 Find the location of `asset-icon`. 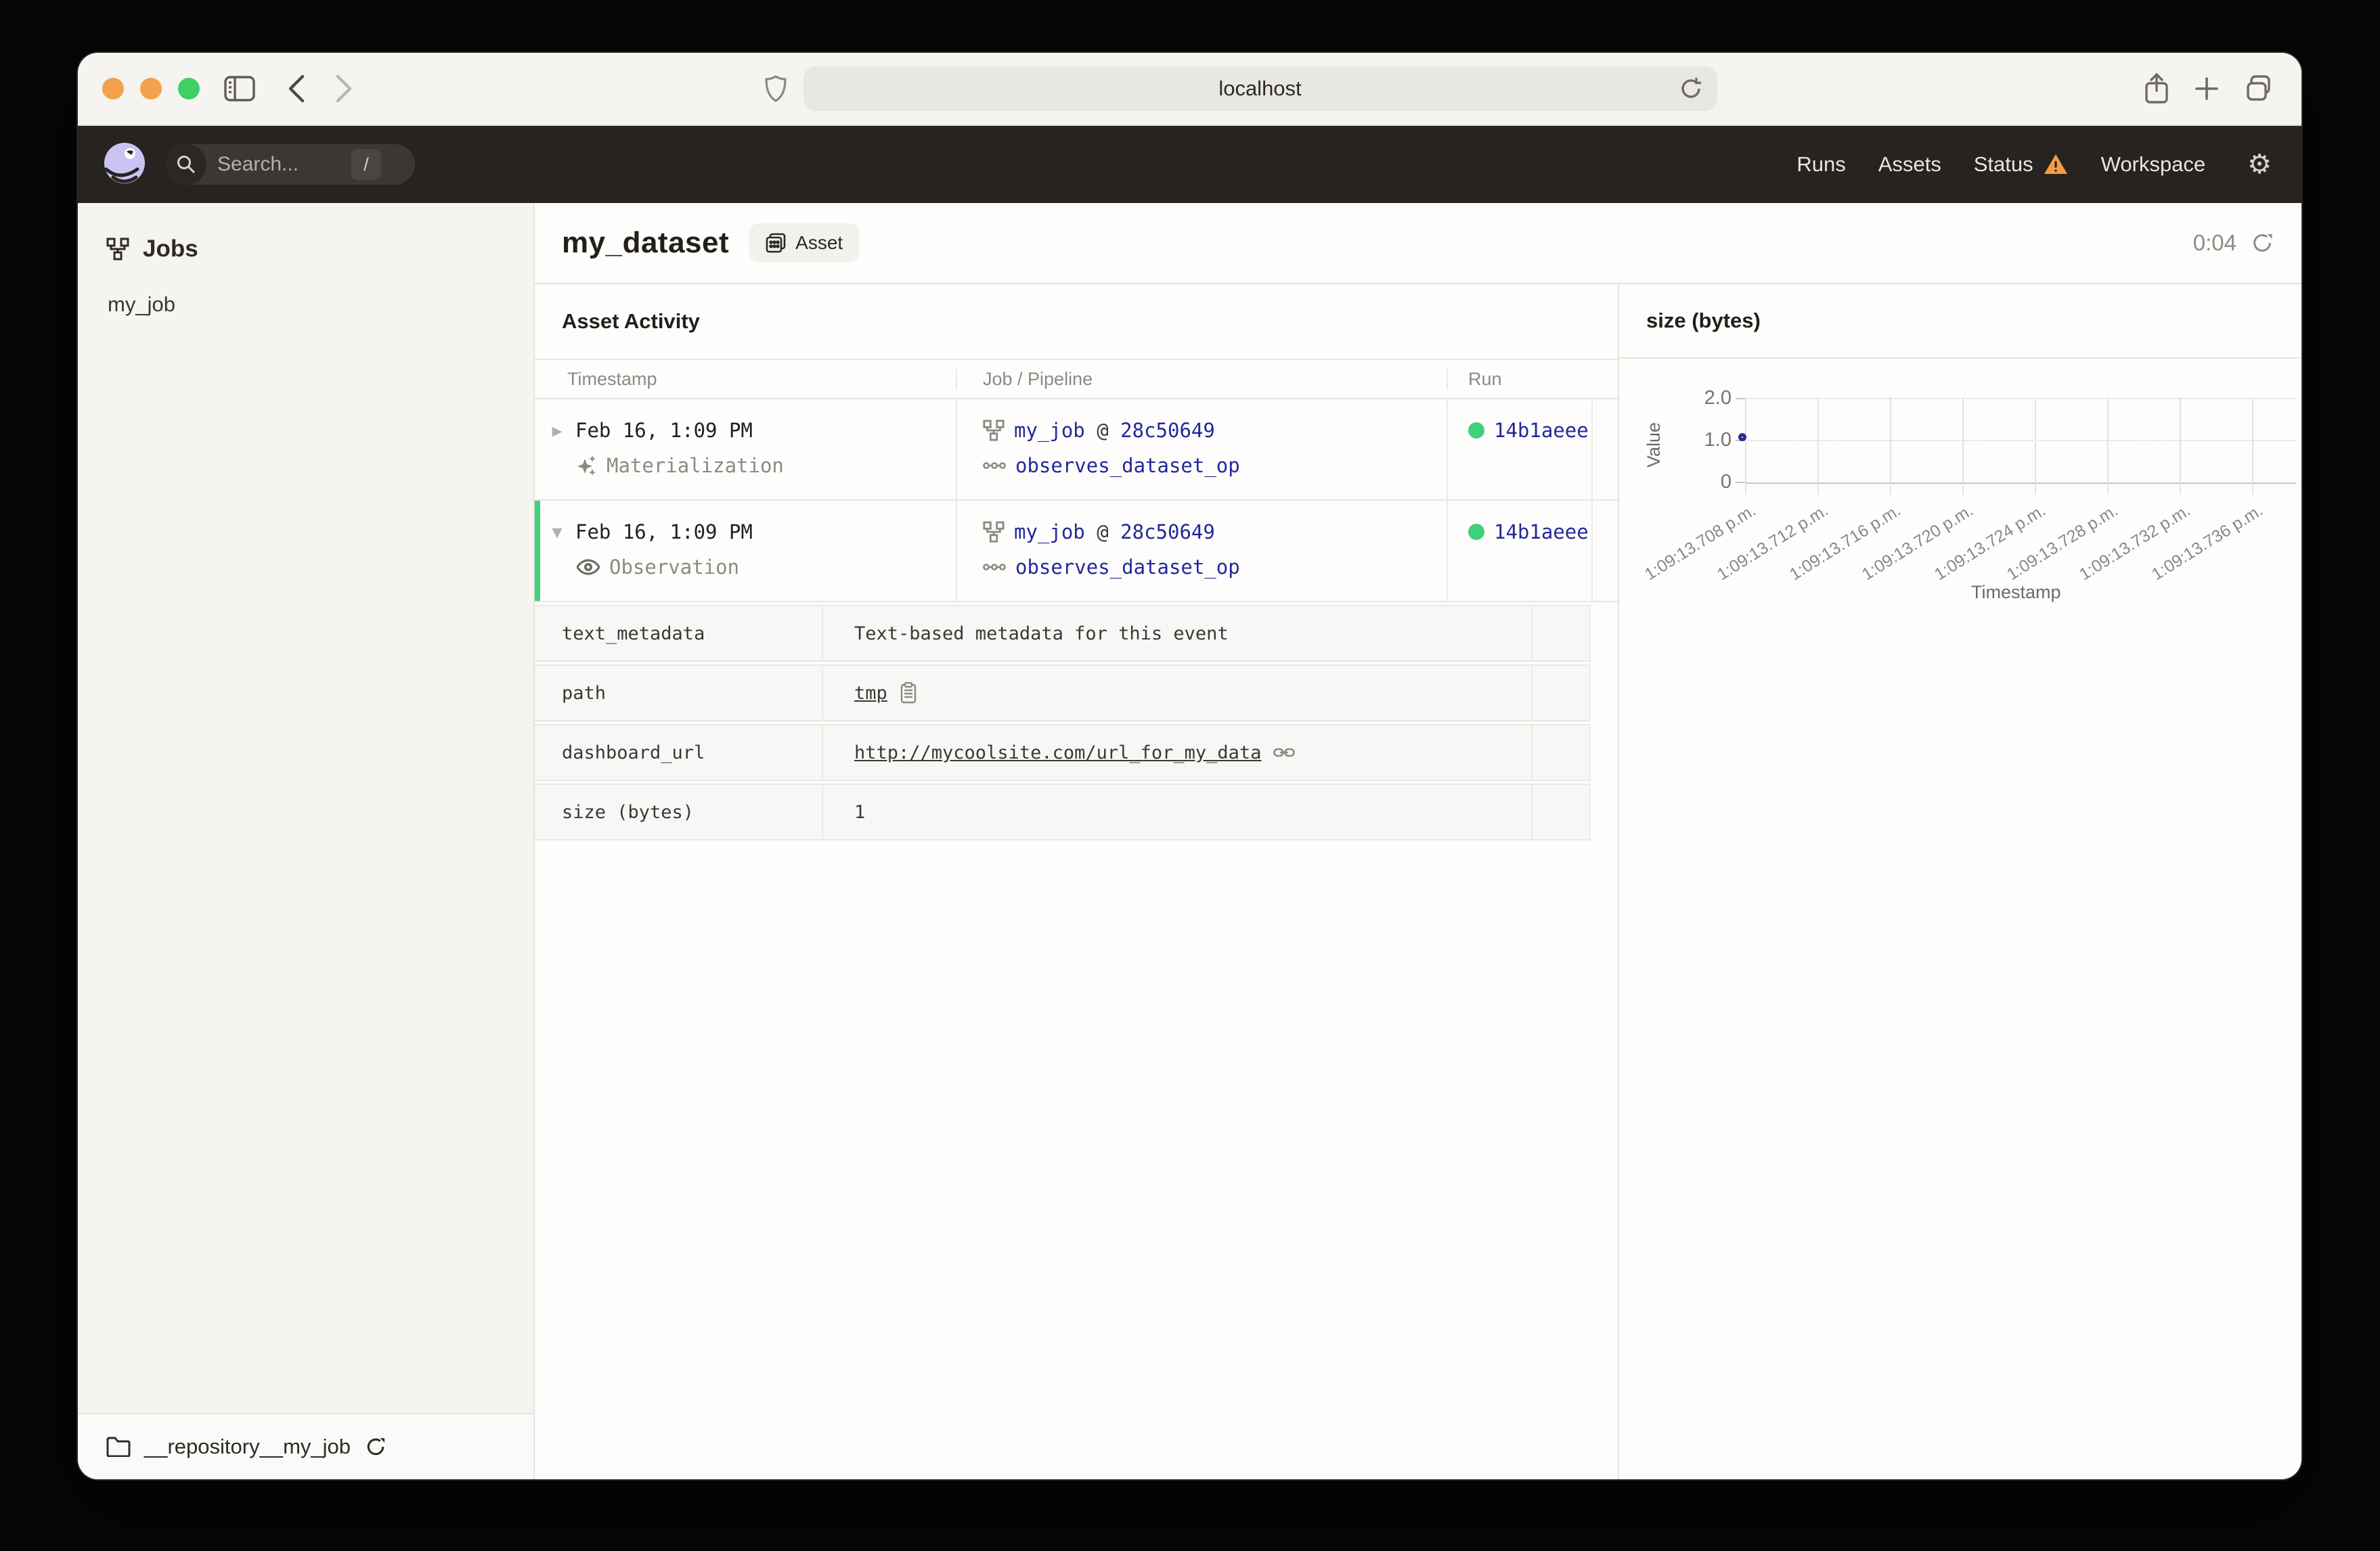

asset-icon is located at coordinates (776, 243).